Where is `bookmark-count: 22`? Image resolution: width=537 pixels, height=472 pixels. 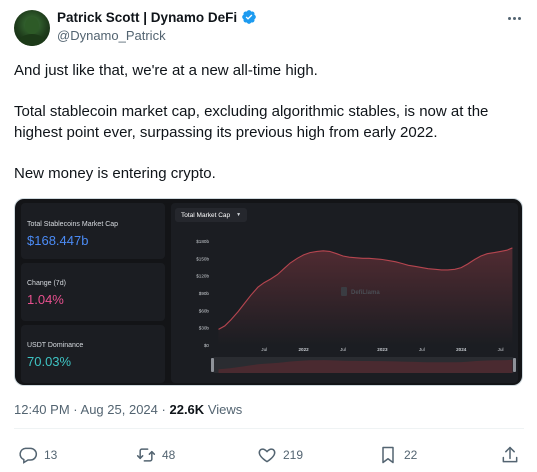
bookmark-count: 22 is located at coordinates (411, 455).